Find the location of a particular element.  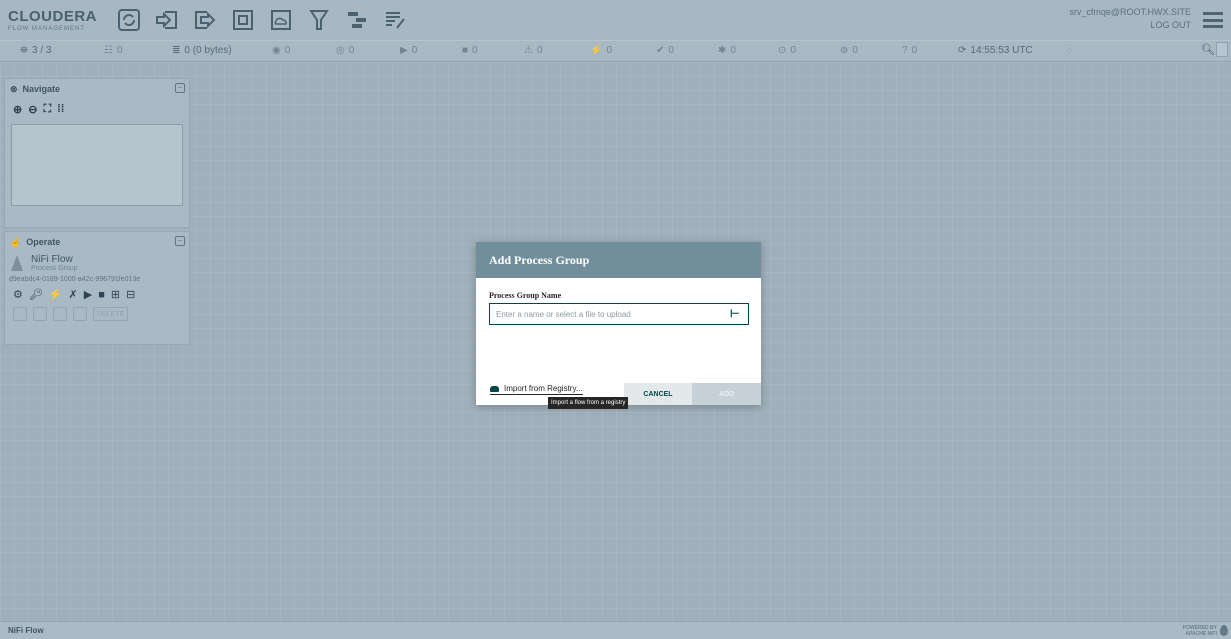

process-group-icon is located at coordinates (243, 20).